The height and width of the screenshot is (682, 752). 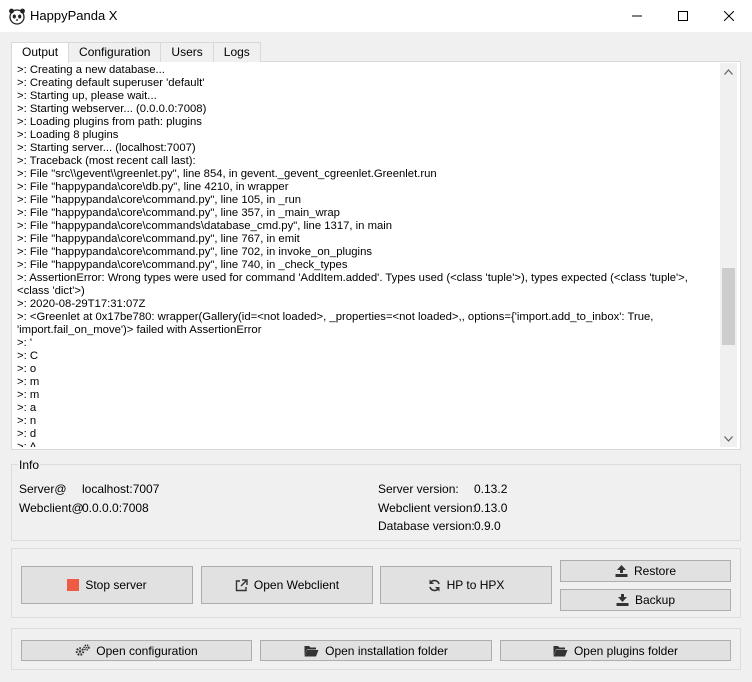 I want to click on webclient-label: Webclient@, so click(x=51, y=508).